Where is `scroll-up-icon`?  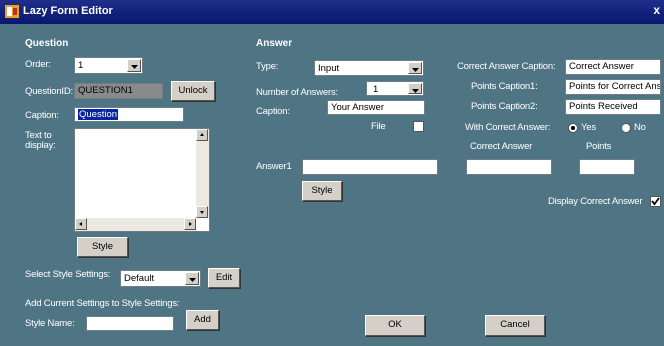
scroll-up-icon is located at coordinates (202, 135).